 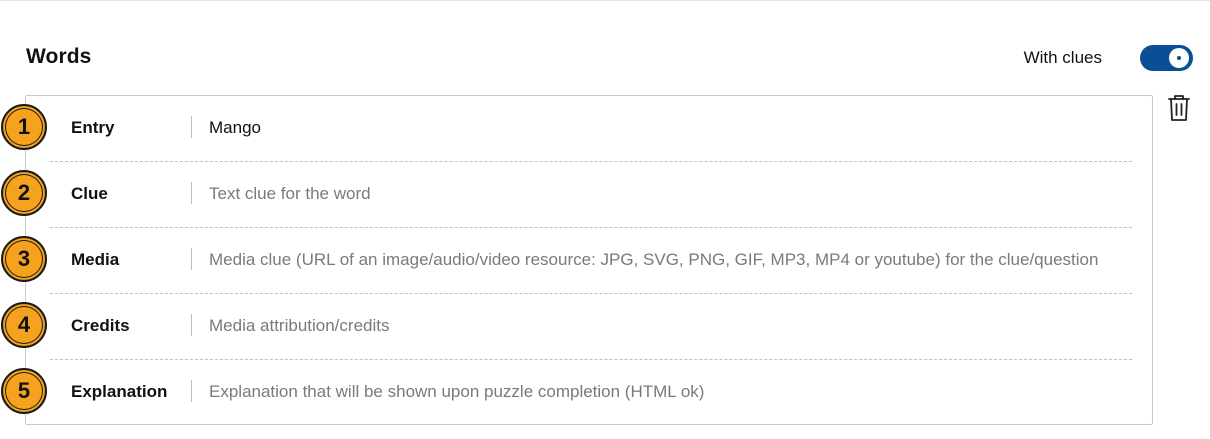 What do you see at coordinates (59, 56) in the screenshot?
I see `page-title: Words` at bounding box center [59, 56].